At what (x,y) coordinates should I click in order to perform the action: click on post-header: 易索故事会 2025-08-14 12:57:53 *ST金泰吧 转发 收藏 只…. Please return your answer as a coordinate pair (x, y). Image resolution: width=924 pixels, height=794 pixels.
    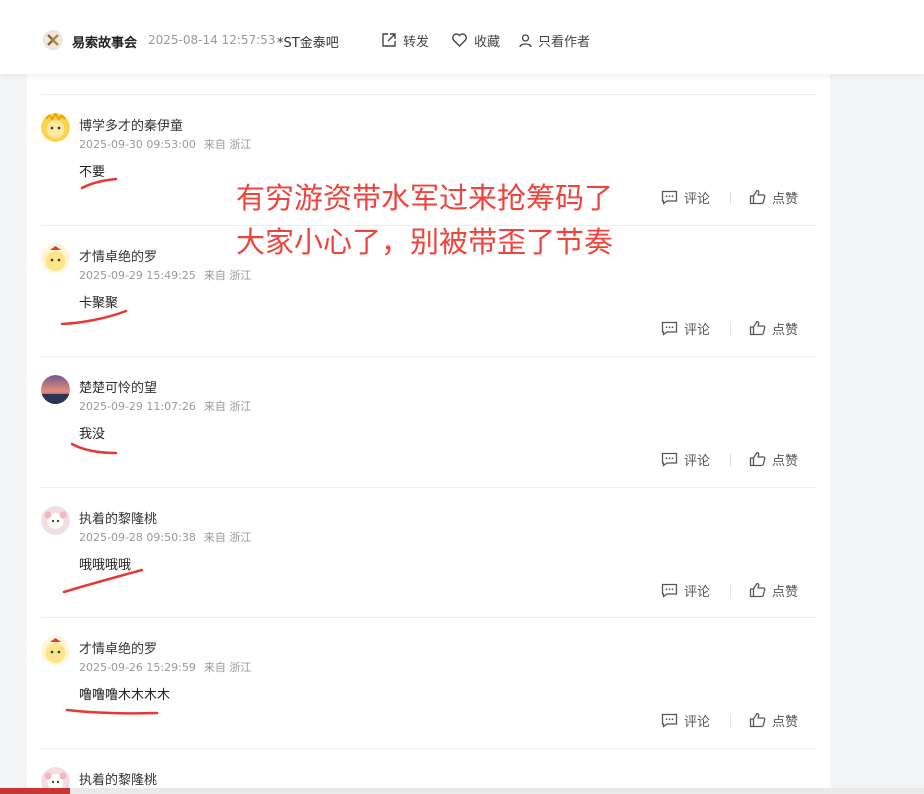
    Looking at the image, I should click on (462, 37).